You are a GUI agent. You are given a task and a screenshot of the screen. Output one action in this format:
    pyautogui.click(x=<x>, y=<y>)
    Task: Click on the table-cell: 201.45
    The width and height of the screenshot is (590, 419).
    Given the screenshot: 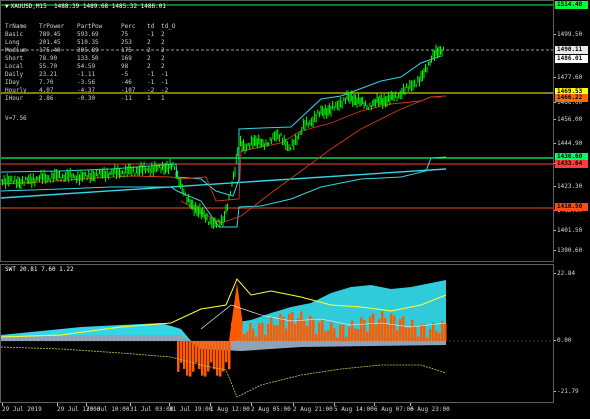 What is the action you would take?
    pyautogui.click(x=50, y=42)
    